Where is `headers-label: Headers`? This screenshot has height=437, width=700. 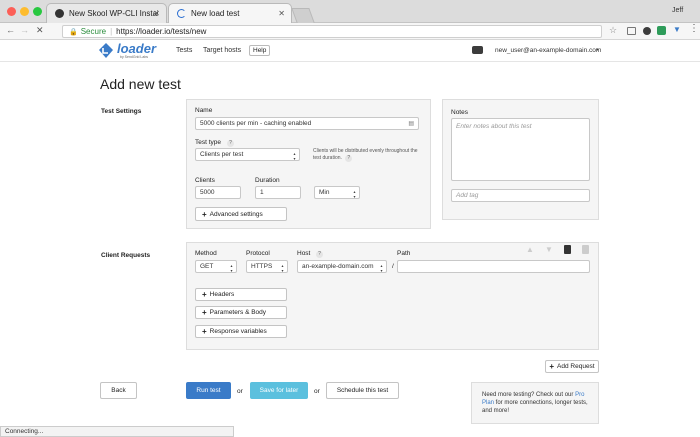 headers-label: Headers is located at coordinates (222, 294).